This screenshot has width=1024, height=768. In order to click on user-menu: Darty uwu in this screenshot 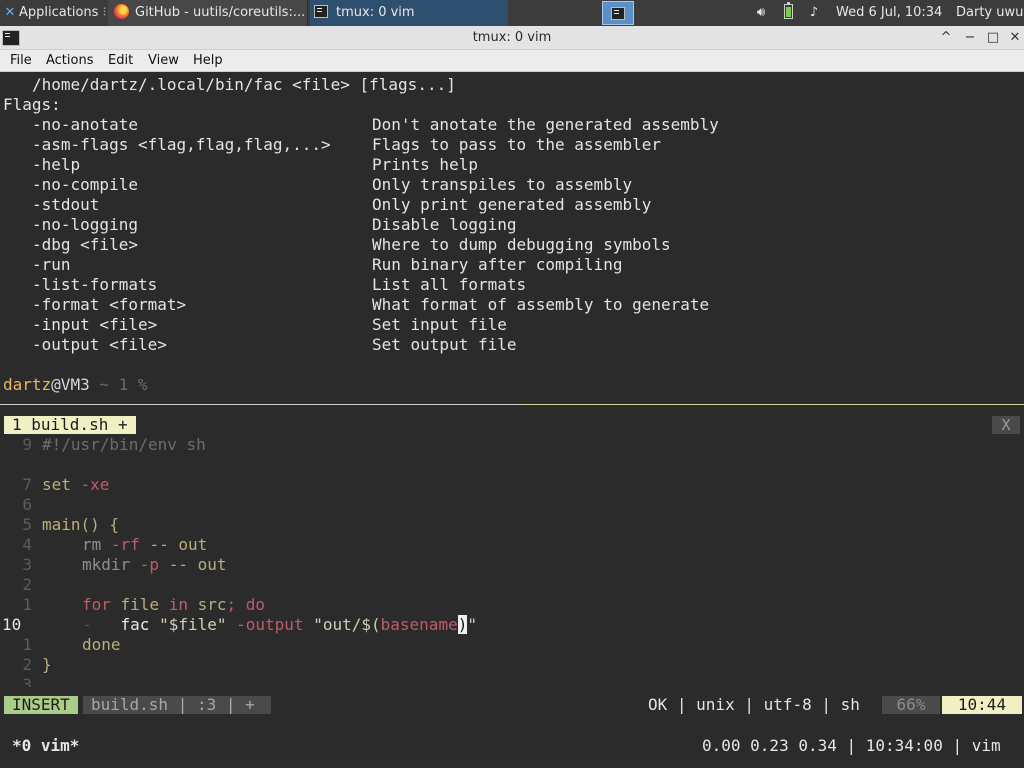, I will do `click(990, 13)`.